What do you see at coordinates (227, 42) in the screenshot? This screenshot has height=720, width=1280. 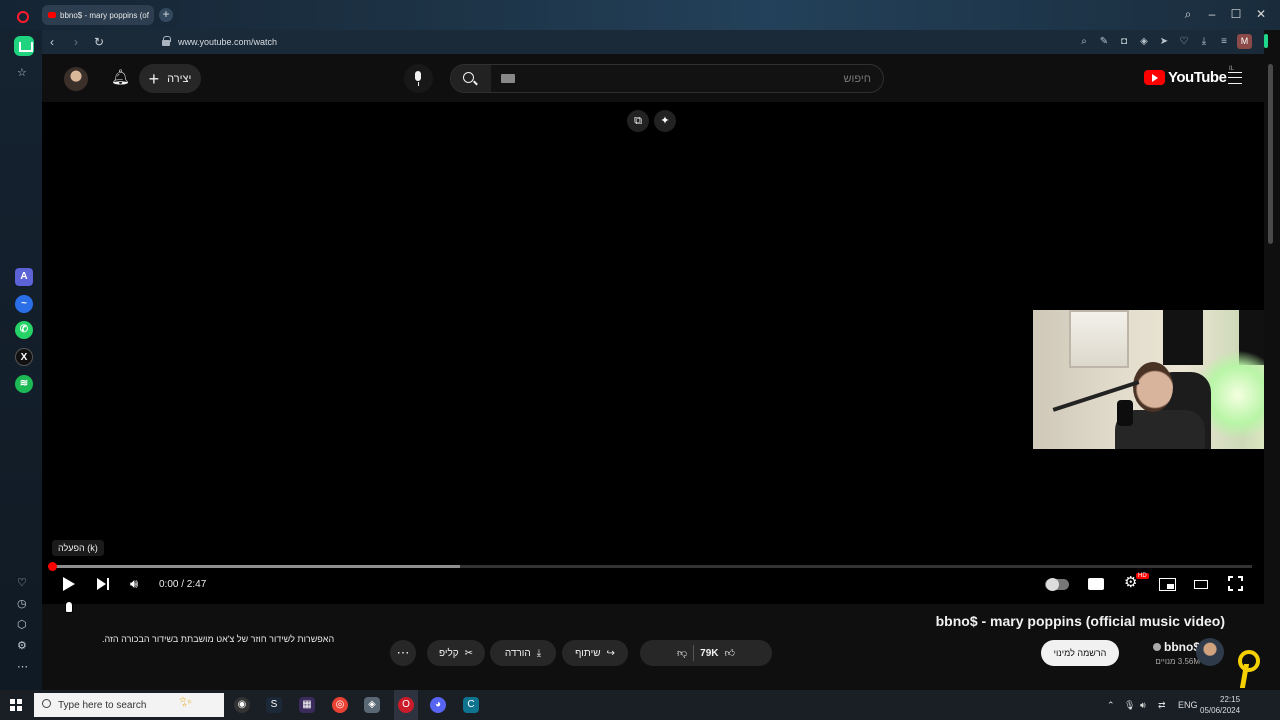 I see `url-field: www.youtube.com/watch` at bounding box center [227, 42].